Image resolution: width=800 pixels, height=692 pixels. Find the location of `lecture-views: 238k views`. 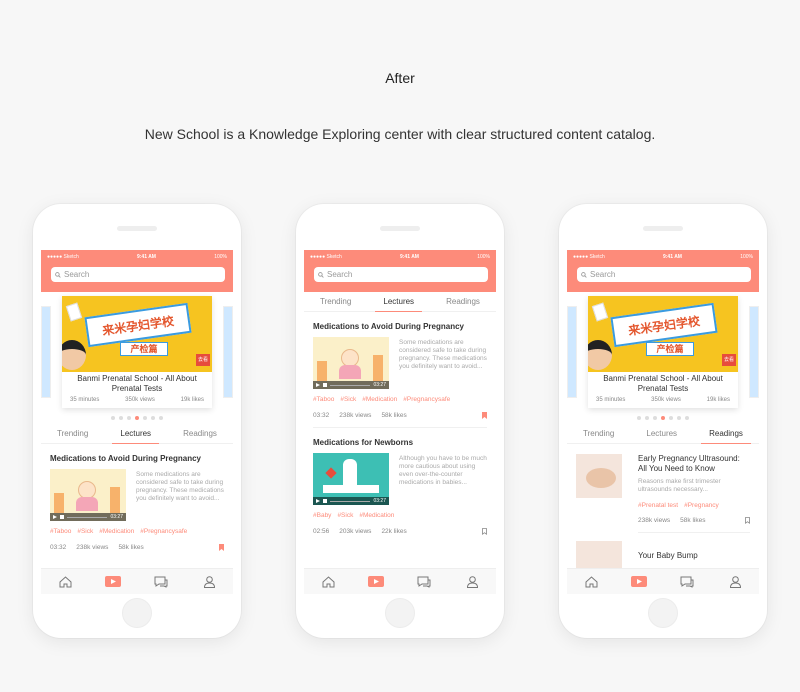

lecture-views: 238k views is located at coordinates (92, 547).